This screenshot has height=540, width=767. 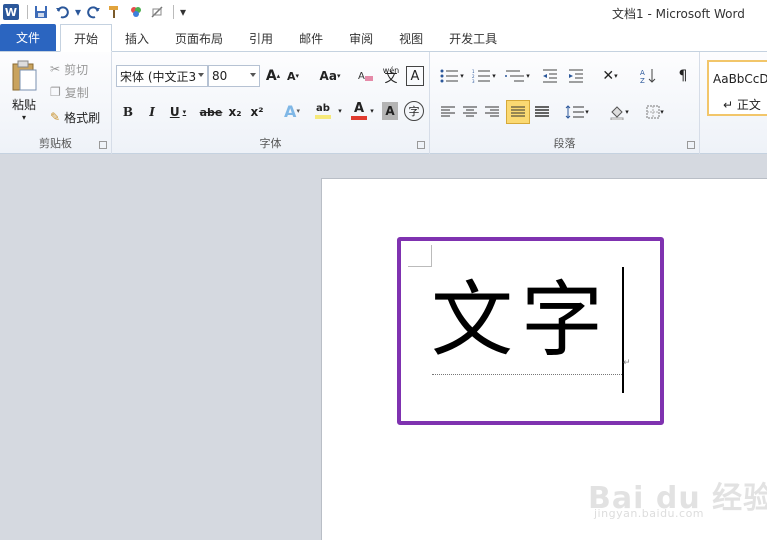 What do you see at coordinates (420, 256) in the screenshot?
I see `margin-corner-mark` at bounding box center [420, 256].